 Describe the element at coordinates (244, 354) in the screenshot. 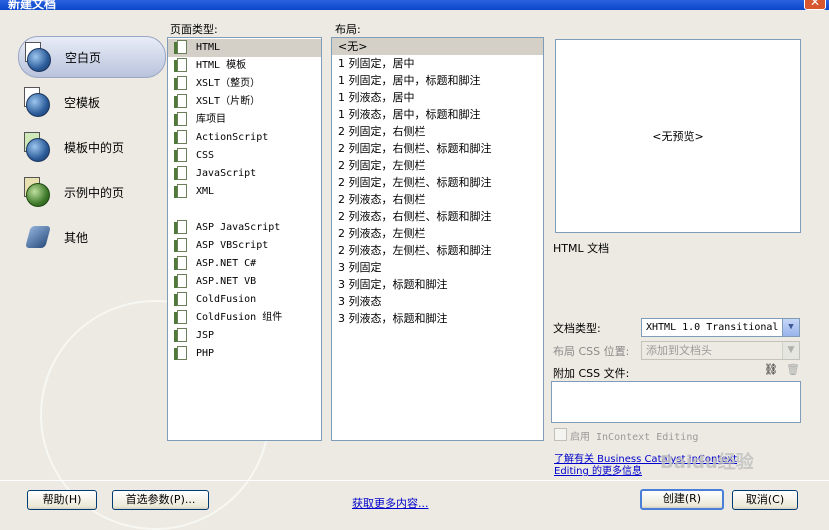

I see `page-type-item-php: PHP` at that location.